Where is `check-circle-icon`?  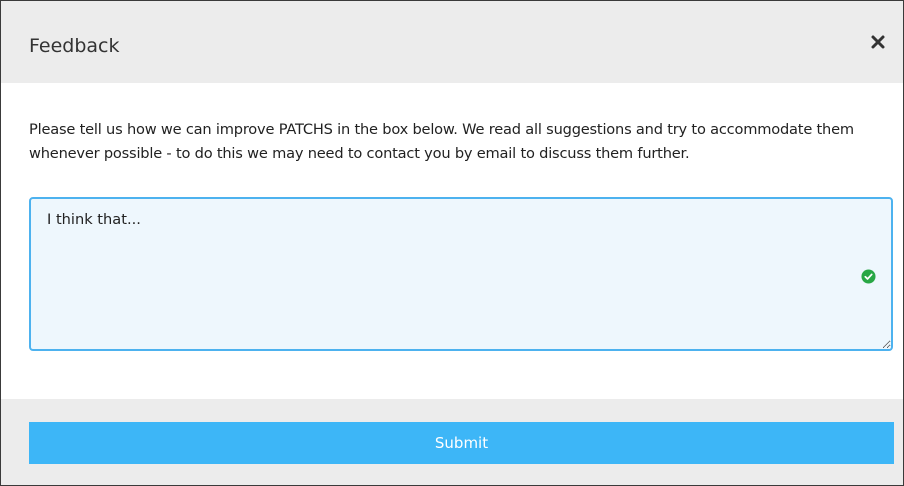
check-circle-icon is located at coordinates (868, 276).